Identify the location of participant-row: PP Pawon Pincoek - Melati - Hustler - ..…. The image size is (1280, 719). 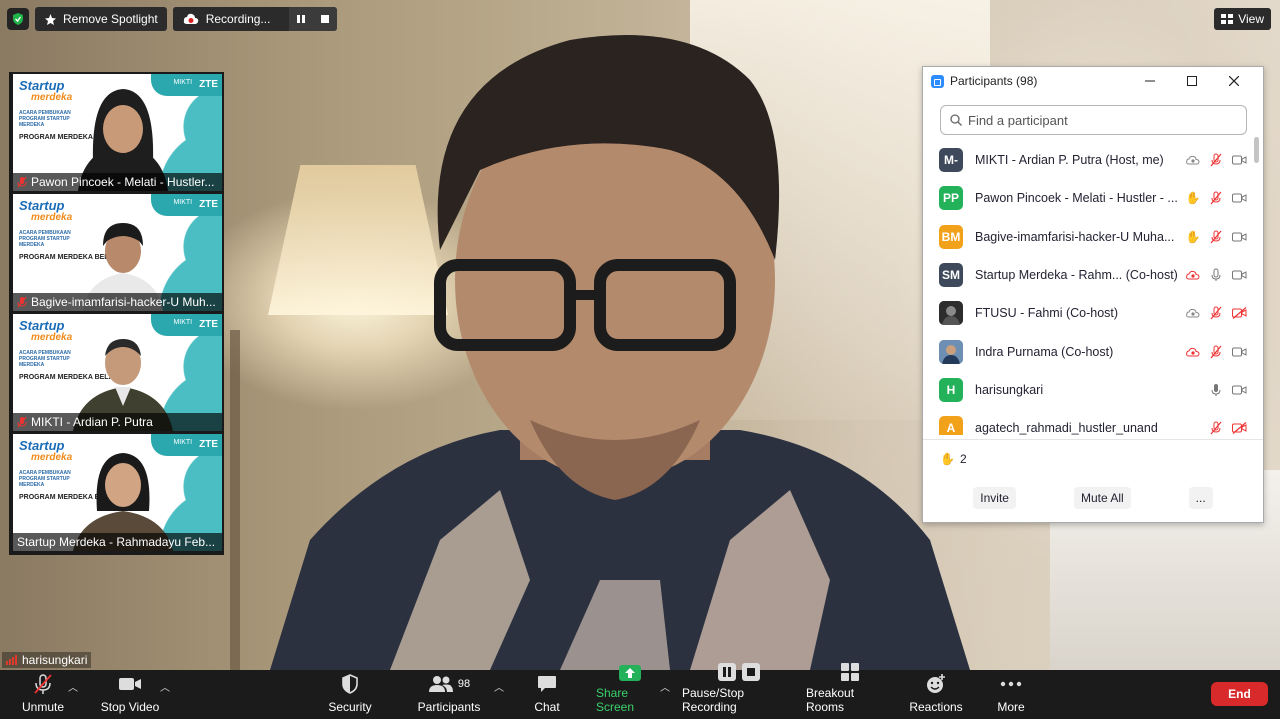
(1089, 198).